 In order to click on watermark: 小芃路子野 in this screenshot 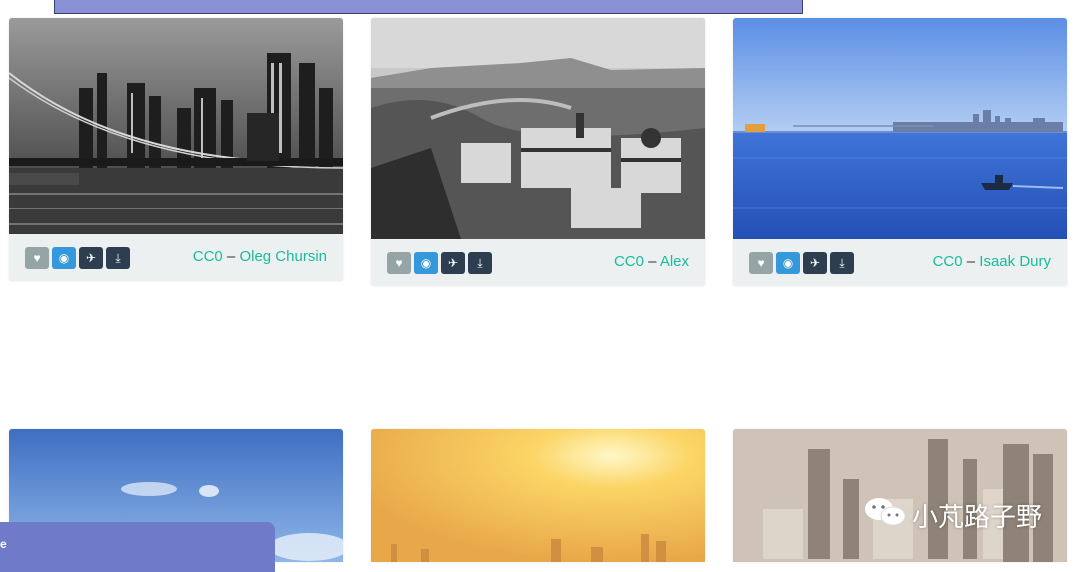, I will do `click(953, 515)`.